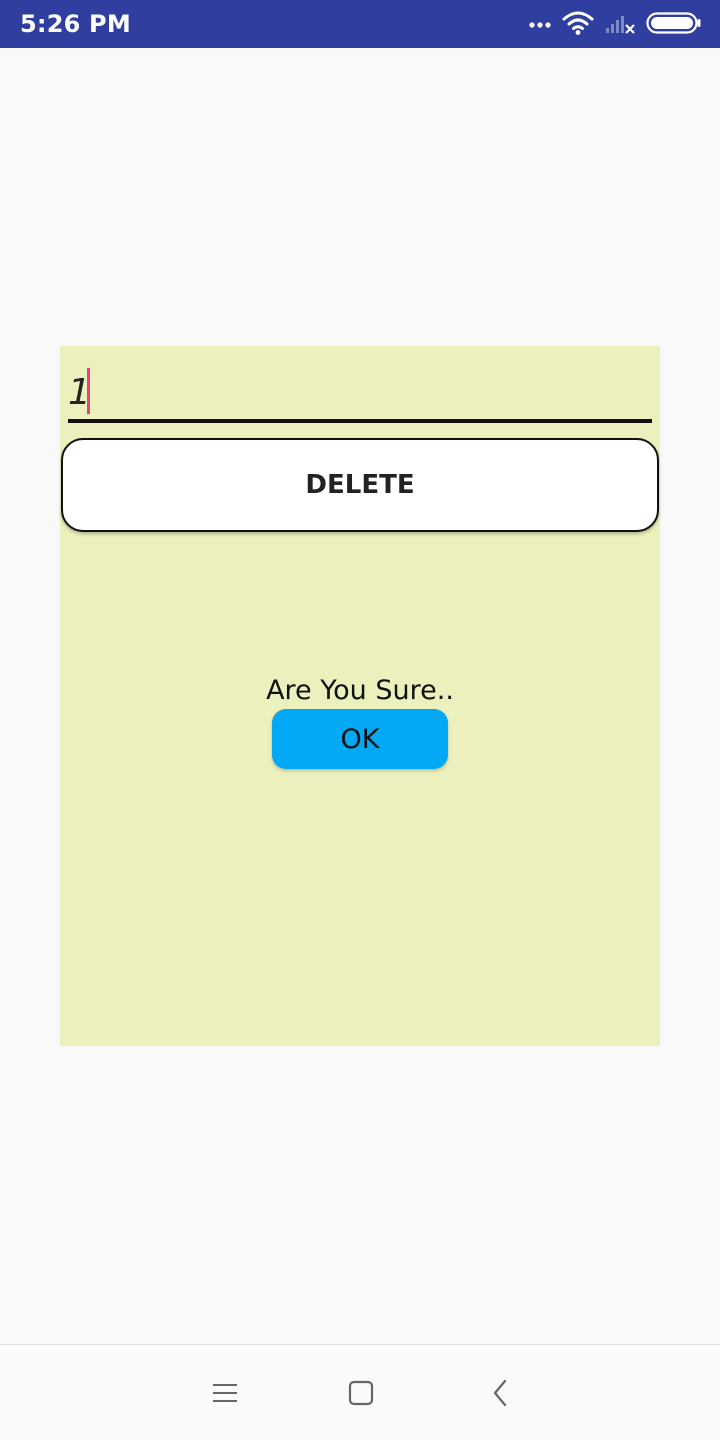 The image size is (720, 1440). What do you see at coordinates (360, 485) in the screenshot?
I see `delete-button: DELETE` at bounding box center [360, 485].